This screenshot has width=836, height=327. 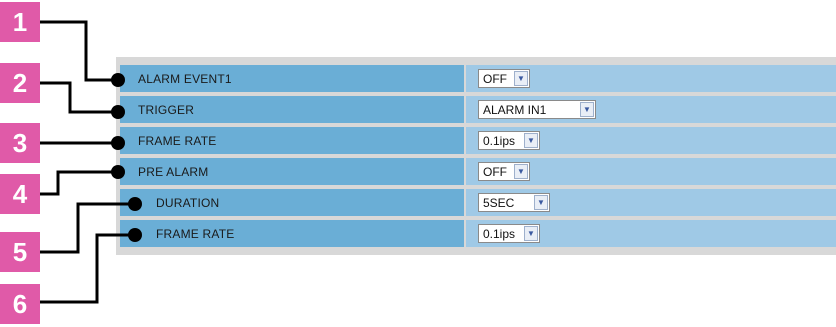 What do you see at coordinates (20, 143) in the screenshot?
I see `callout-badge-3: 3` at bounding box center [20, 143].